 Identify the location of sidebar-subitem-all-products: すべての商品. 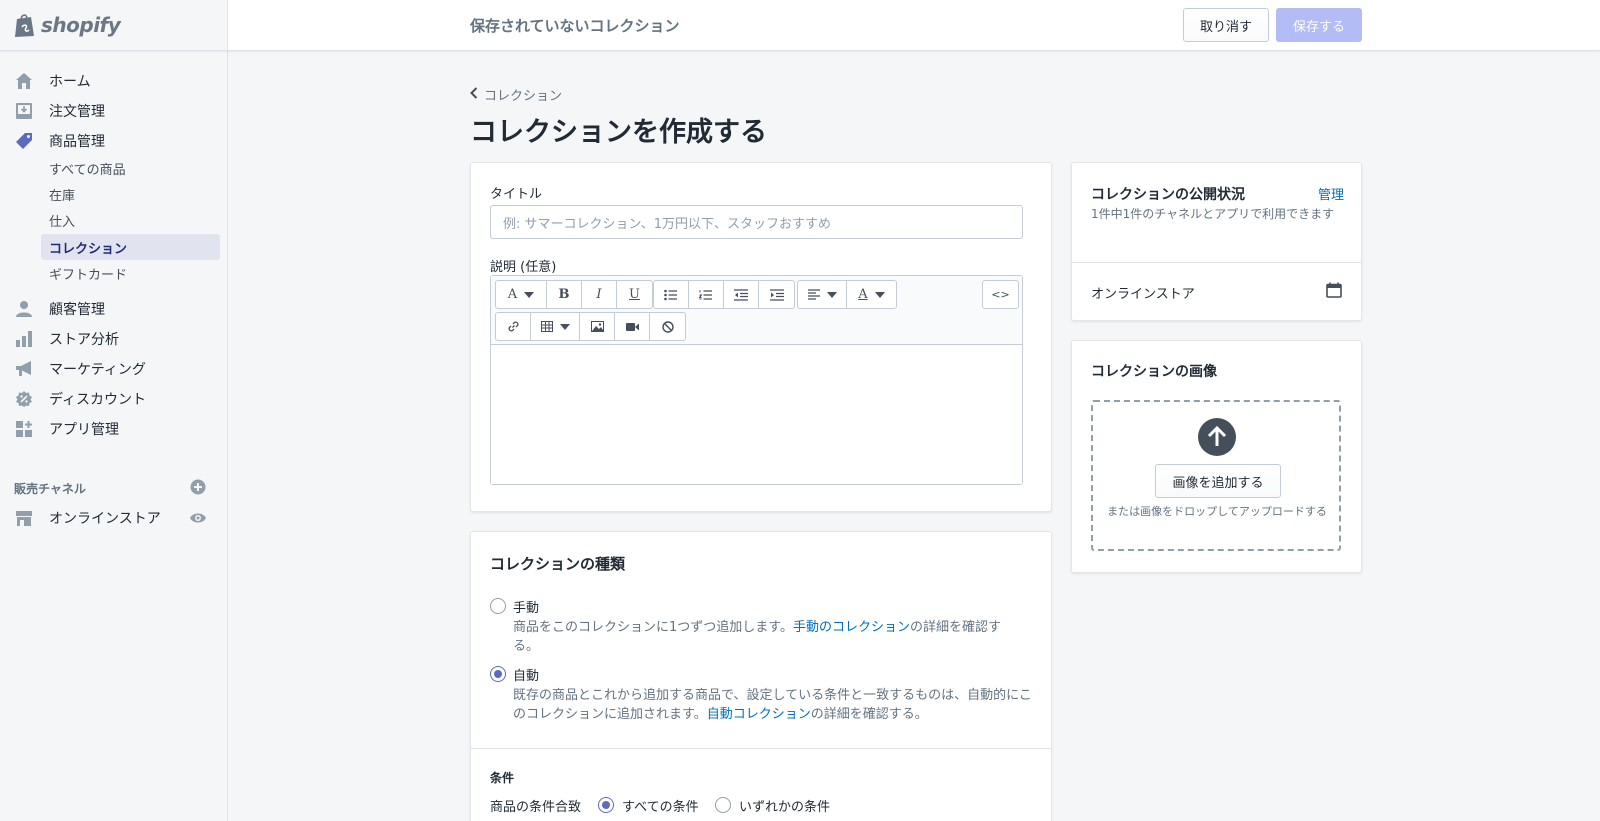
(130, 168).